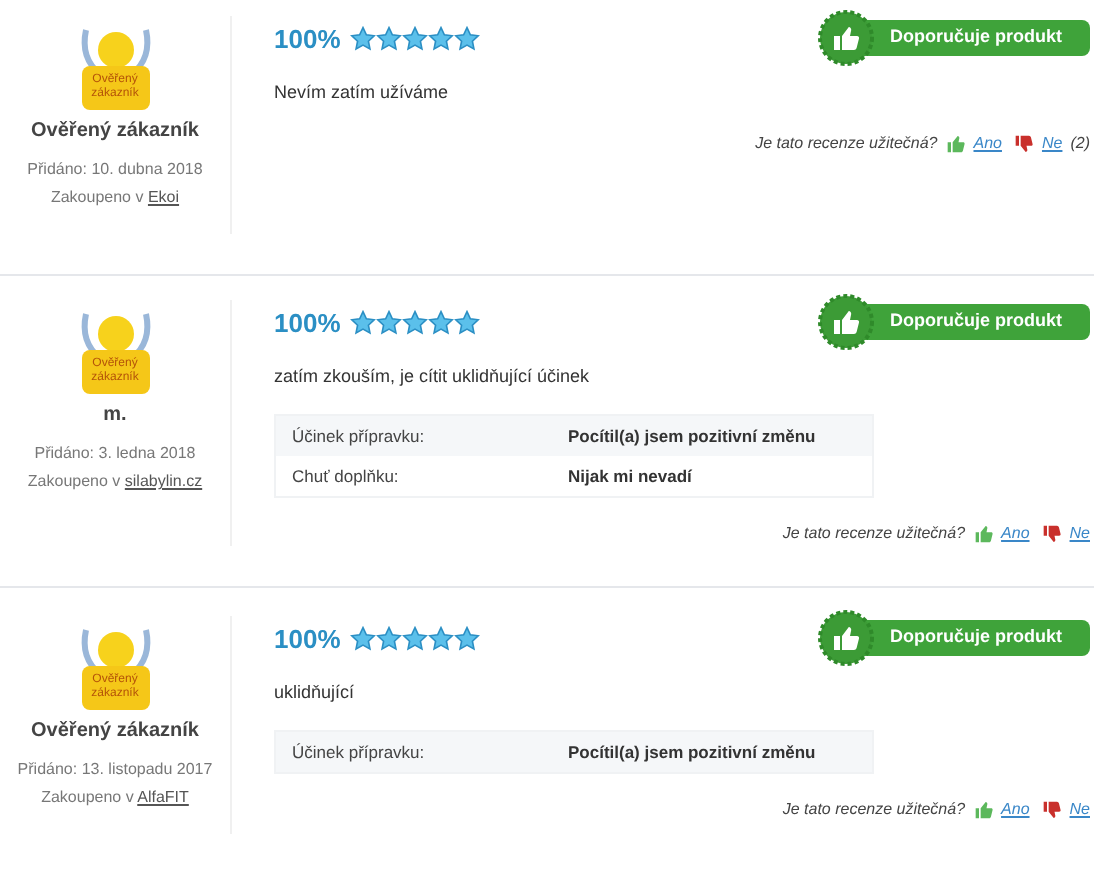 This screenshot has width=1094, height=876. Describe the element at coordinates (433, 376) in the screenshot. I see `review-text: zatím zkouším, je cítit uklidňující účinek` at that location.